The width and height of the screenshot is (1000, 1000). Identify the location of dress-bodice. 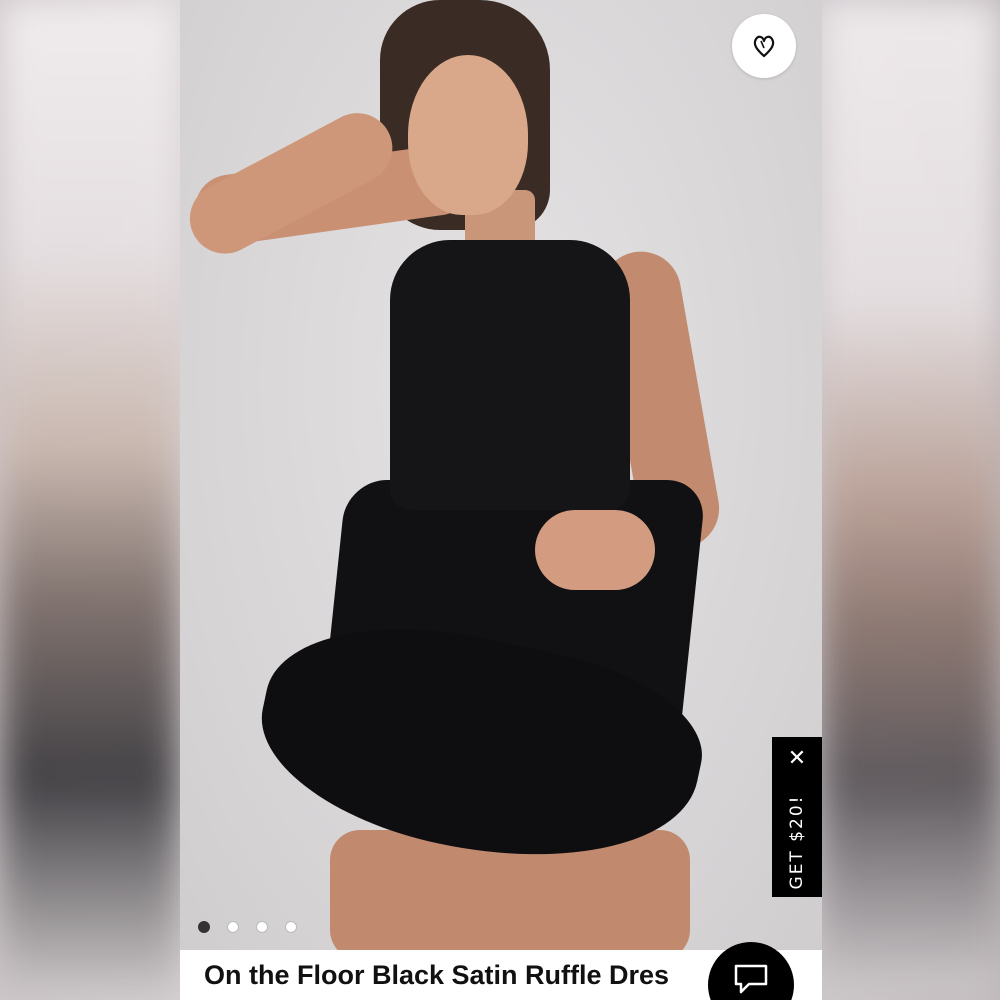
(510, 375).